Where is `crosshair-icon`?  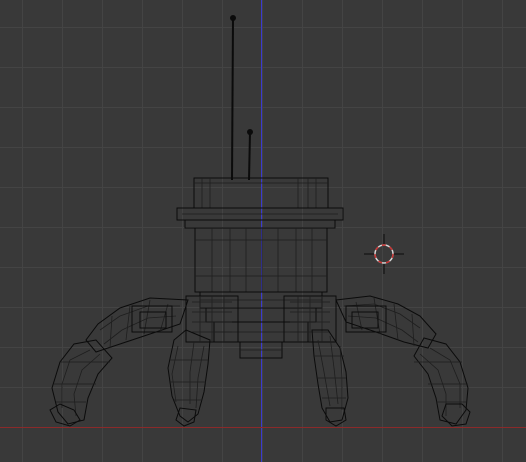 crosshair-icon is located at coordinates (384, 254).